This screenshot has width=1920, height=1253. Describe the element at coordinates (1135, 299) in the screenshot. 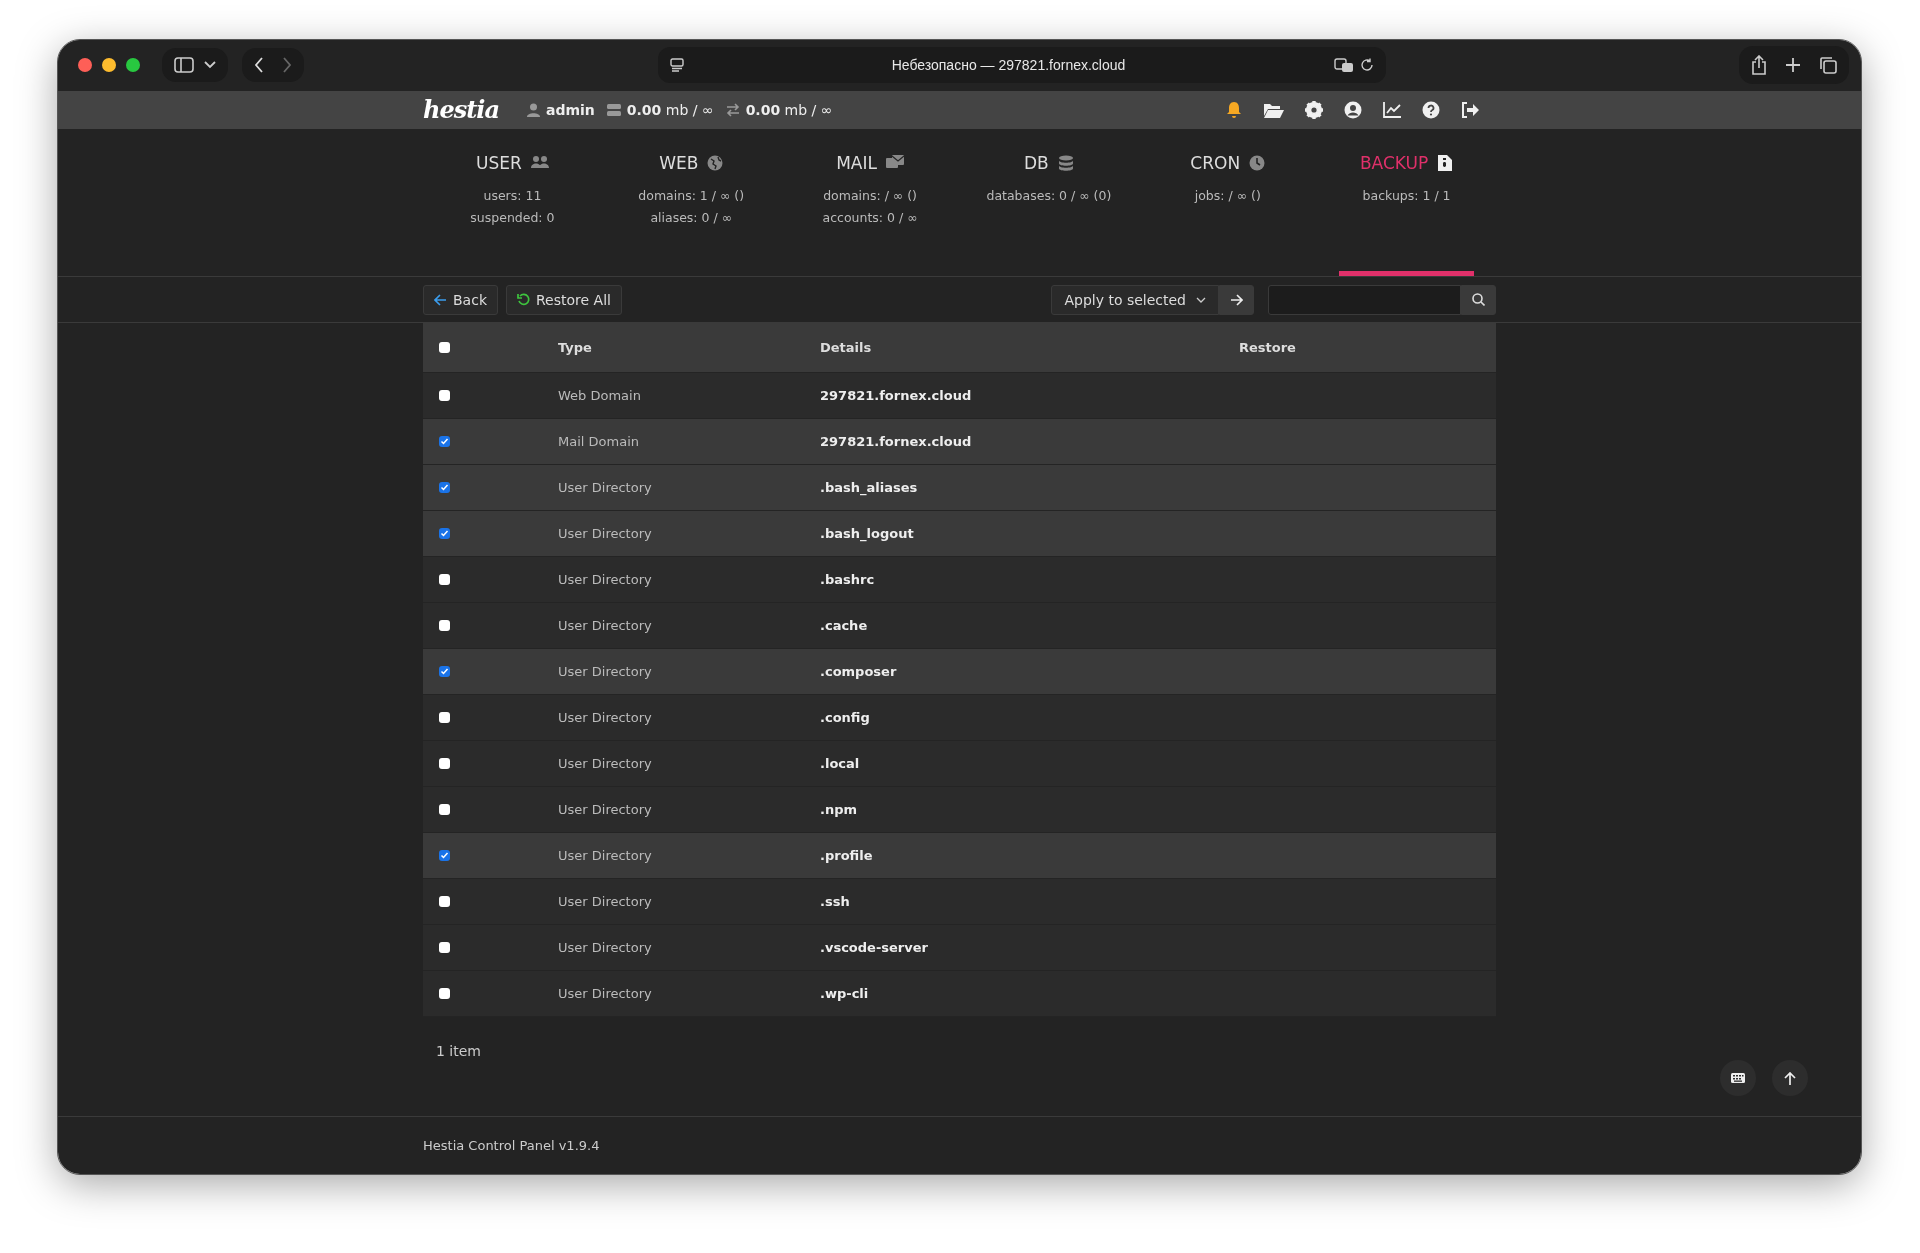

I see `bulk-action-dropdown: Apply to selected` at that location.